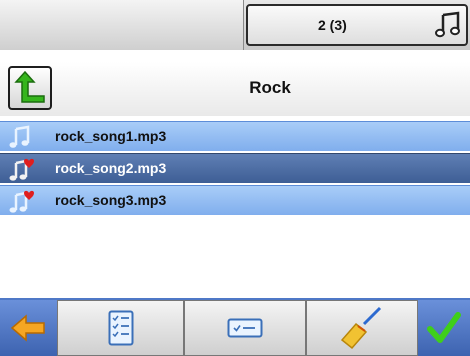 The width and height of the screenshot is (470, 356). What do you see at coordinates (111, 200) in the screenshot?
I see `song-name: rock_song3.mp3` at bounding box center [111, 200].